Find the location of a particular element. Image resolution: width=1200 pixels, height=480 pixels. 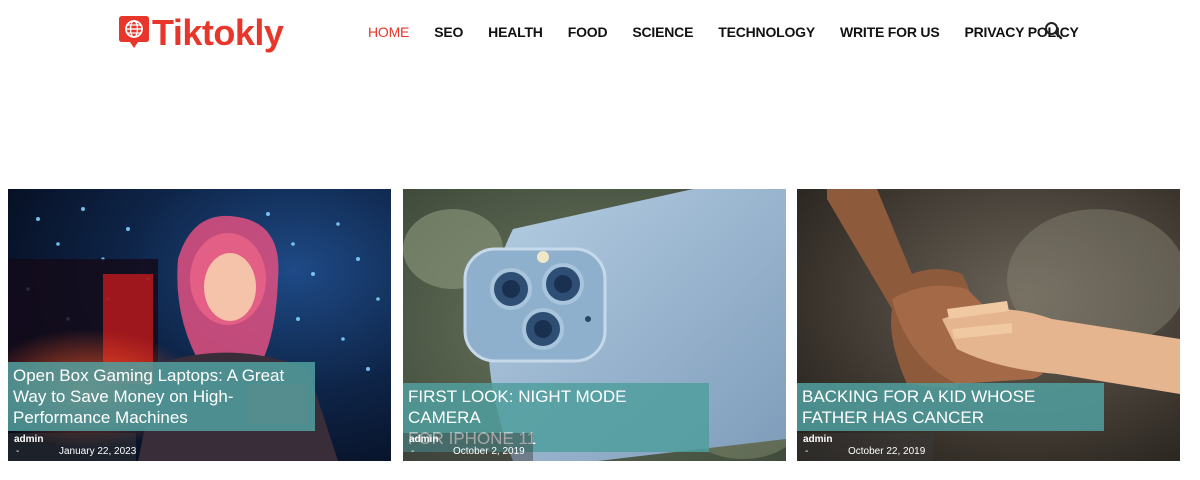

nav-item-technology: TECHNOLOGY is located at coordinates (766, 32).